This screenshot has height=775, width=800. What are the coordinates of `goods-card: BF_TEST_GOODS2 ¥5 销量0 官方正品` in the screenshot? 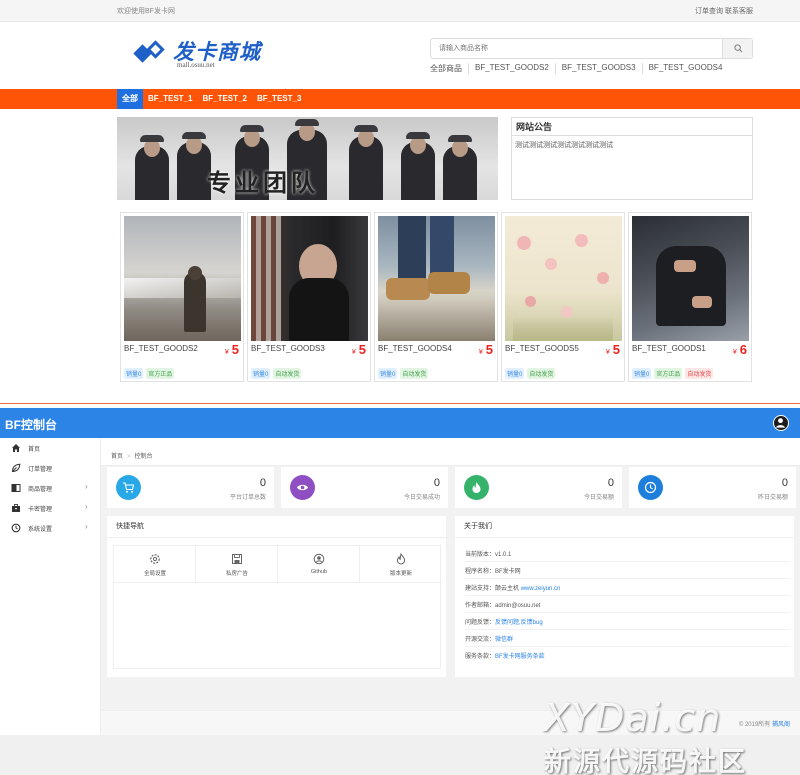 It's located at (182, 297).